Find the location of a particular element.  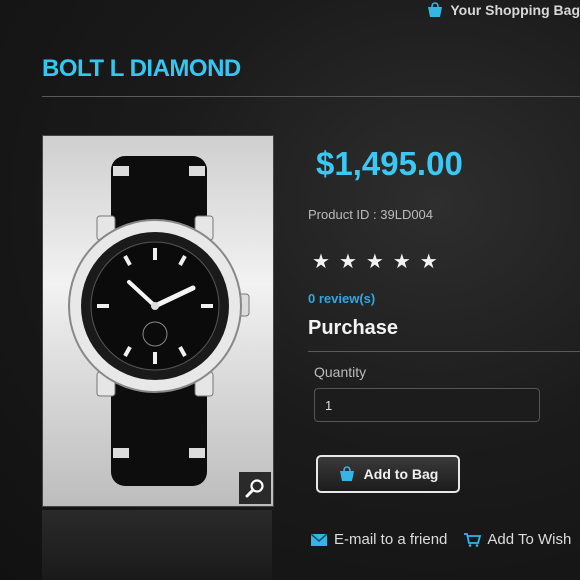

thumbnail-strip is located at coordinates (157, 545).